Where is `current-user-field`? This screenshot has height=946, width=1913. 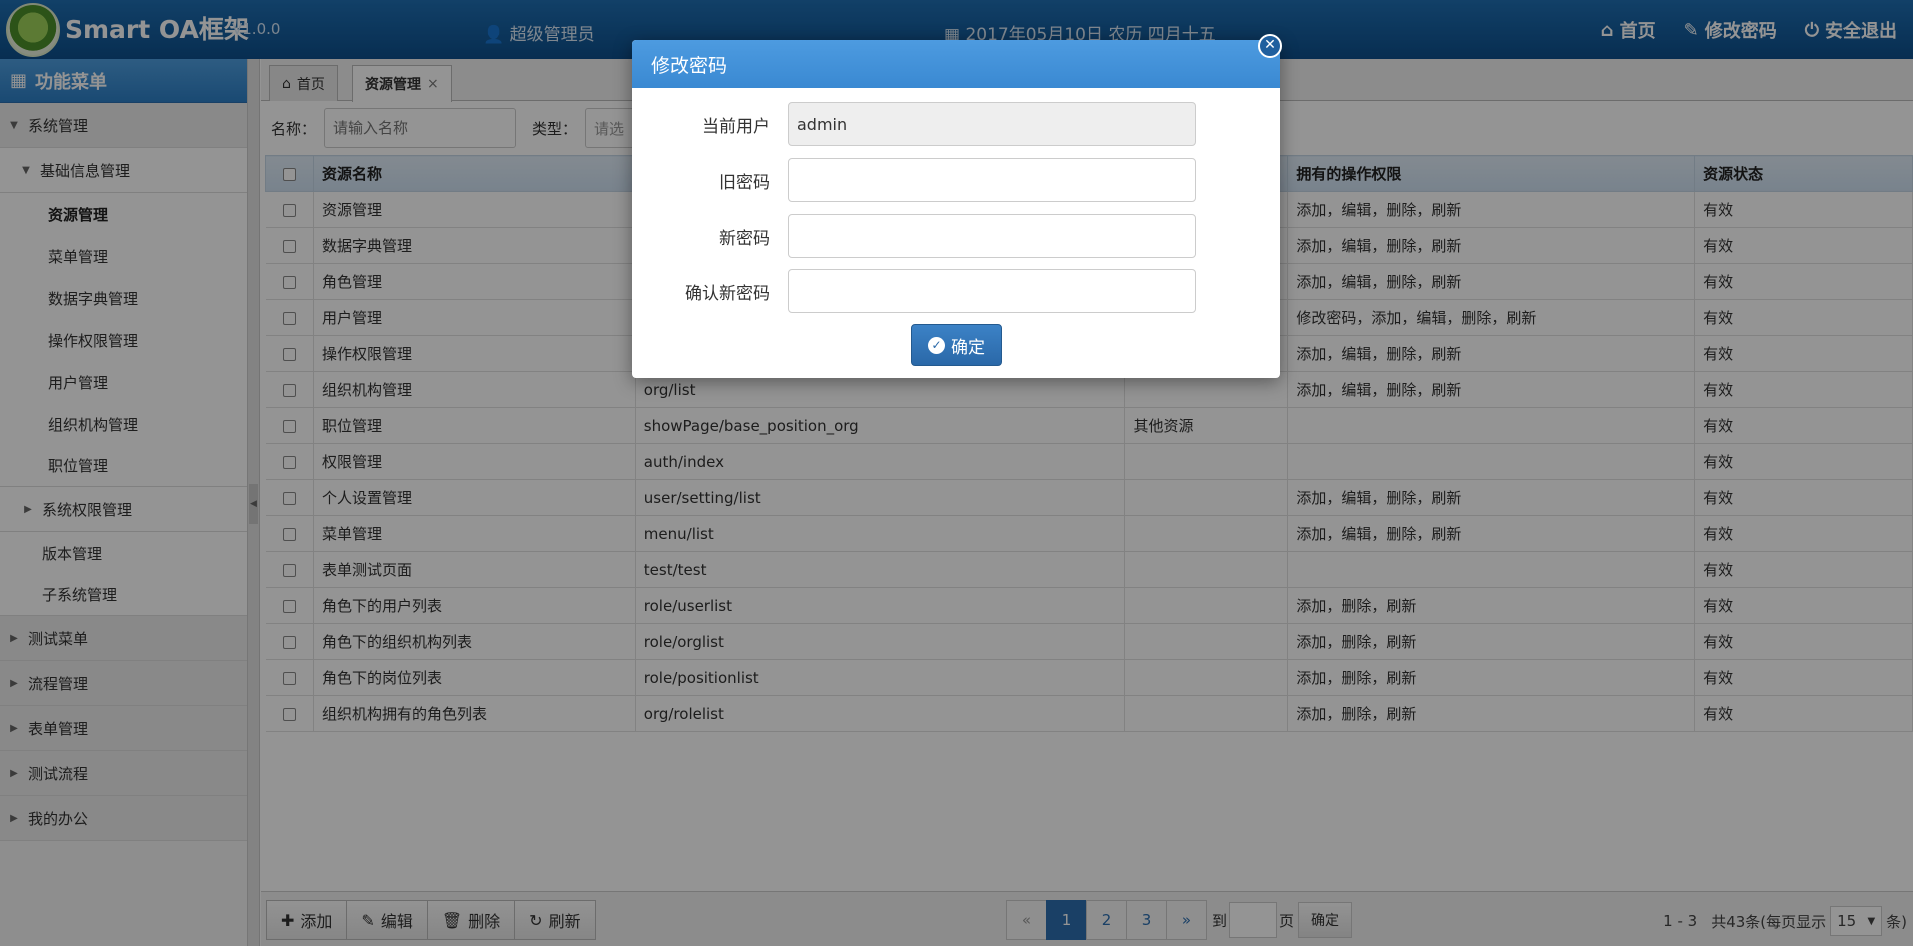
current-user-field is located at coordinates (992, 124).